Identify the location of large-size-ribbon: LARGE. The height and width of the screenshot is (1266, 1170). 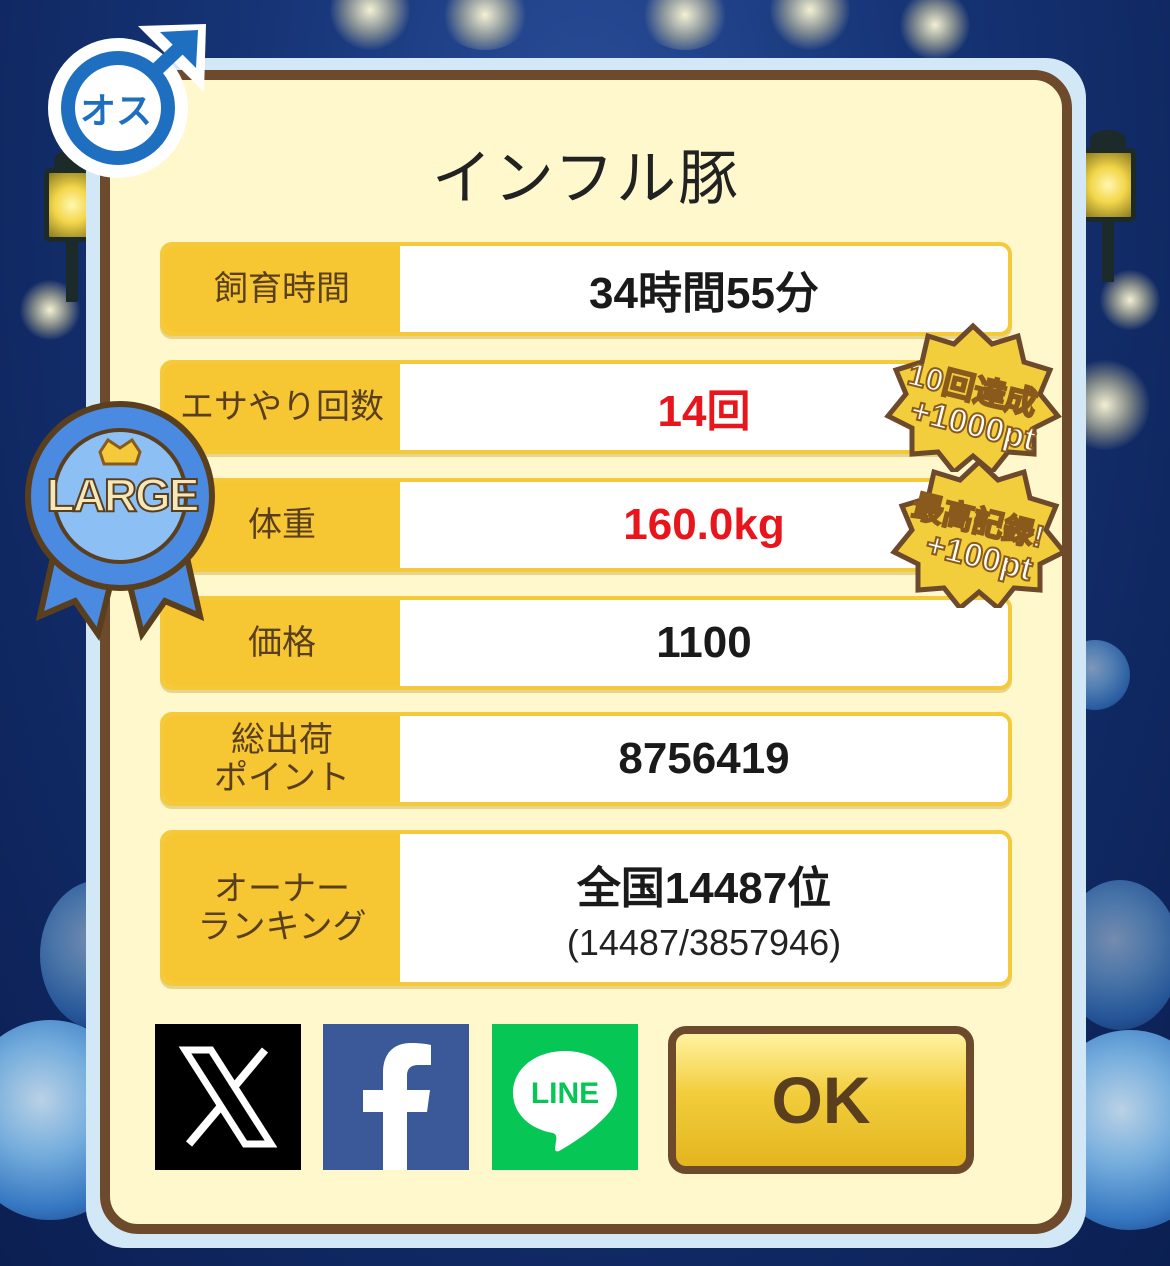
(120, 521).